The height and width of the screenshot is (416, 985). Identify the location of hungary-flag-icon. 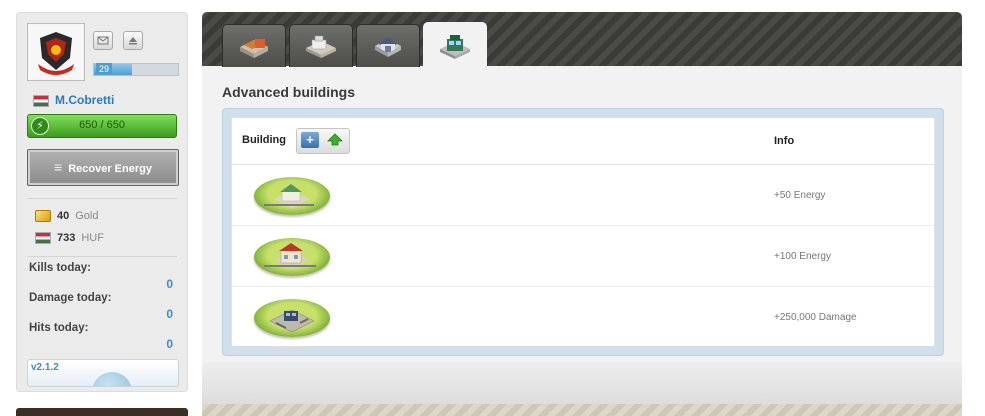
(41, 100).